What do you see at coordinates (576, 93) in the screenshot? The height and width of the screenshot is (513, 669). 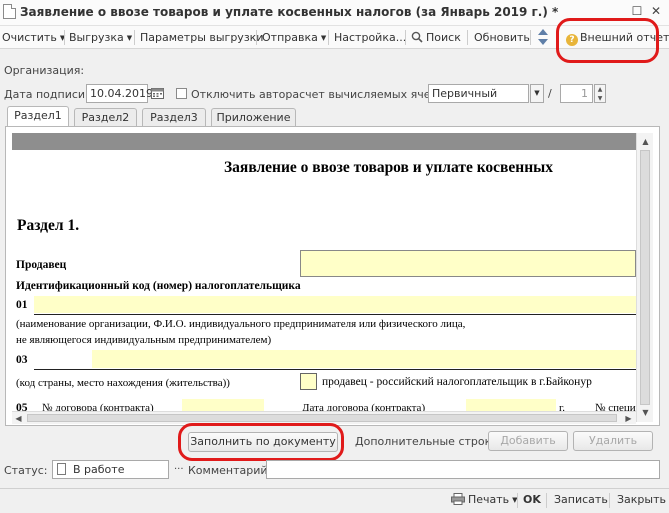 I see `correction-number-field: 1` at bounding box center [576, 93].